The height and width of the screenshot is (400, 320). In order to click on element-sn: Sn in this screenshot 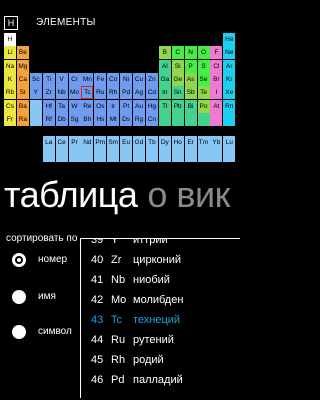, I will do `click(177, 93)`.